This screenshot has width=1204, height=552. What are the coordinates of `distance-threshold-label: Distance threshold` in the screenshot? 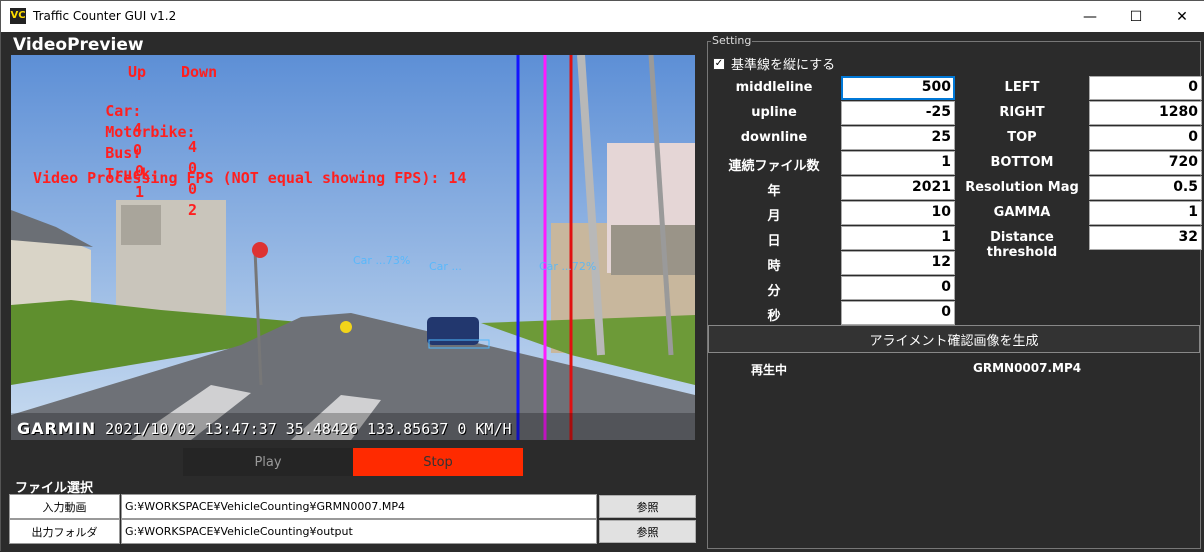 It's located at (1022, 245).